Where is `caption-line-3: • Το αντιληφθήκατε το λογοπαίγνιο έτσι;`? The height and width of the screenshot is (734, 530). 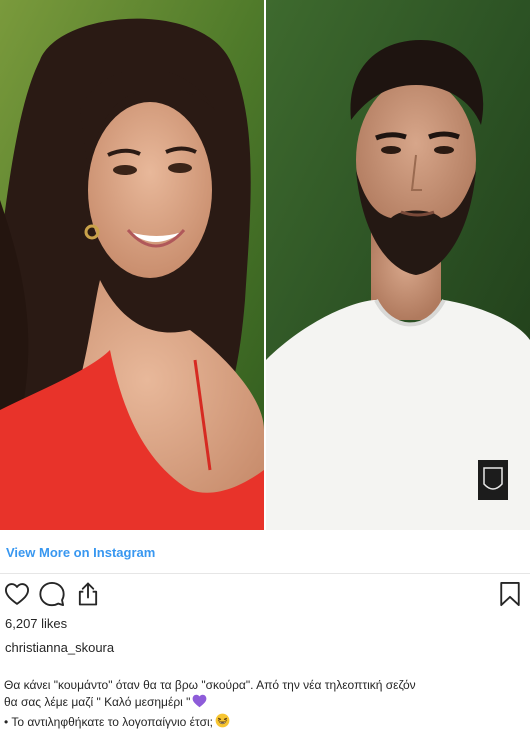 caption-line-3: • Το αντιληφθήκατε το λογοπαίγνιο έτσι; is located at coordinates (265, 723).